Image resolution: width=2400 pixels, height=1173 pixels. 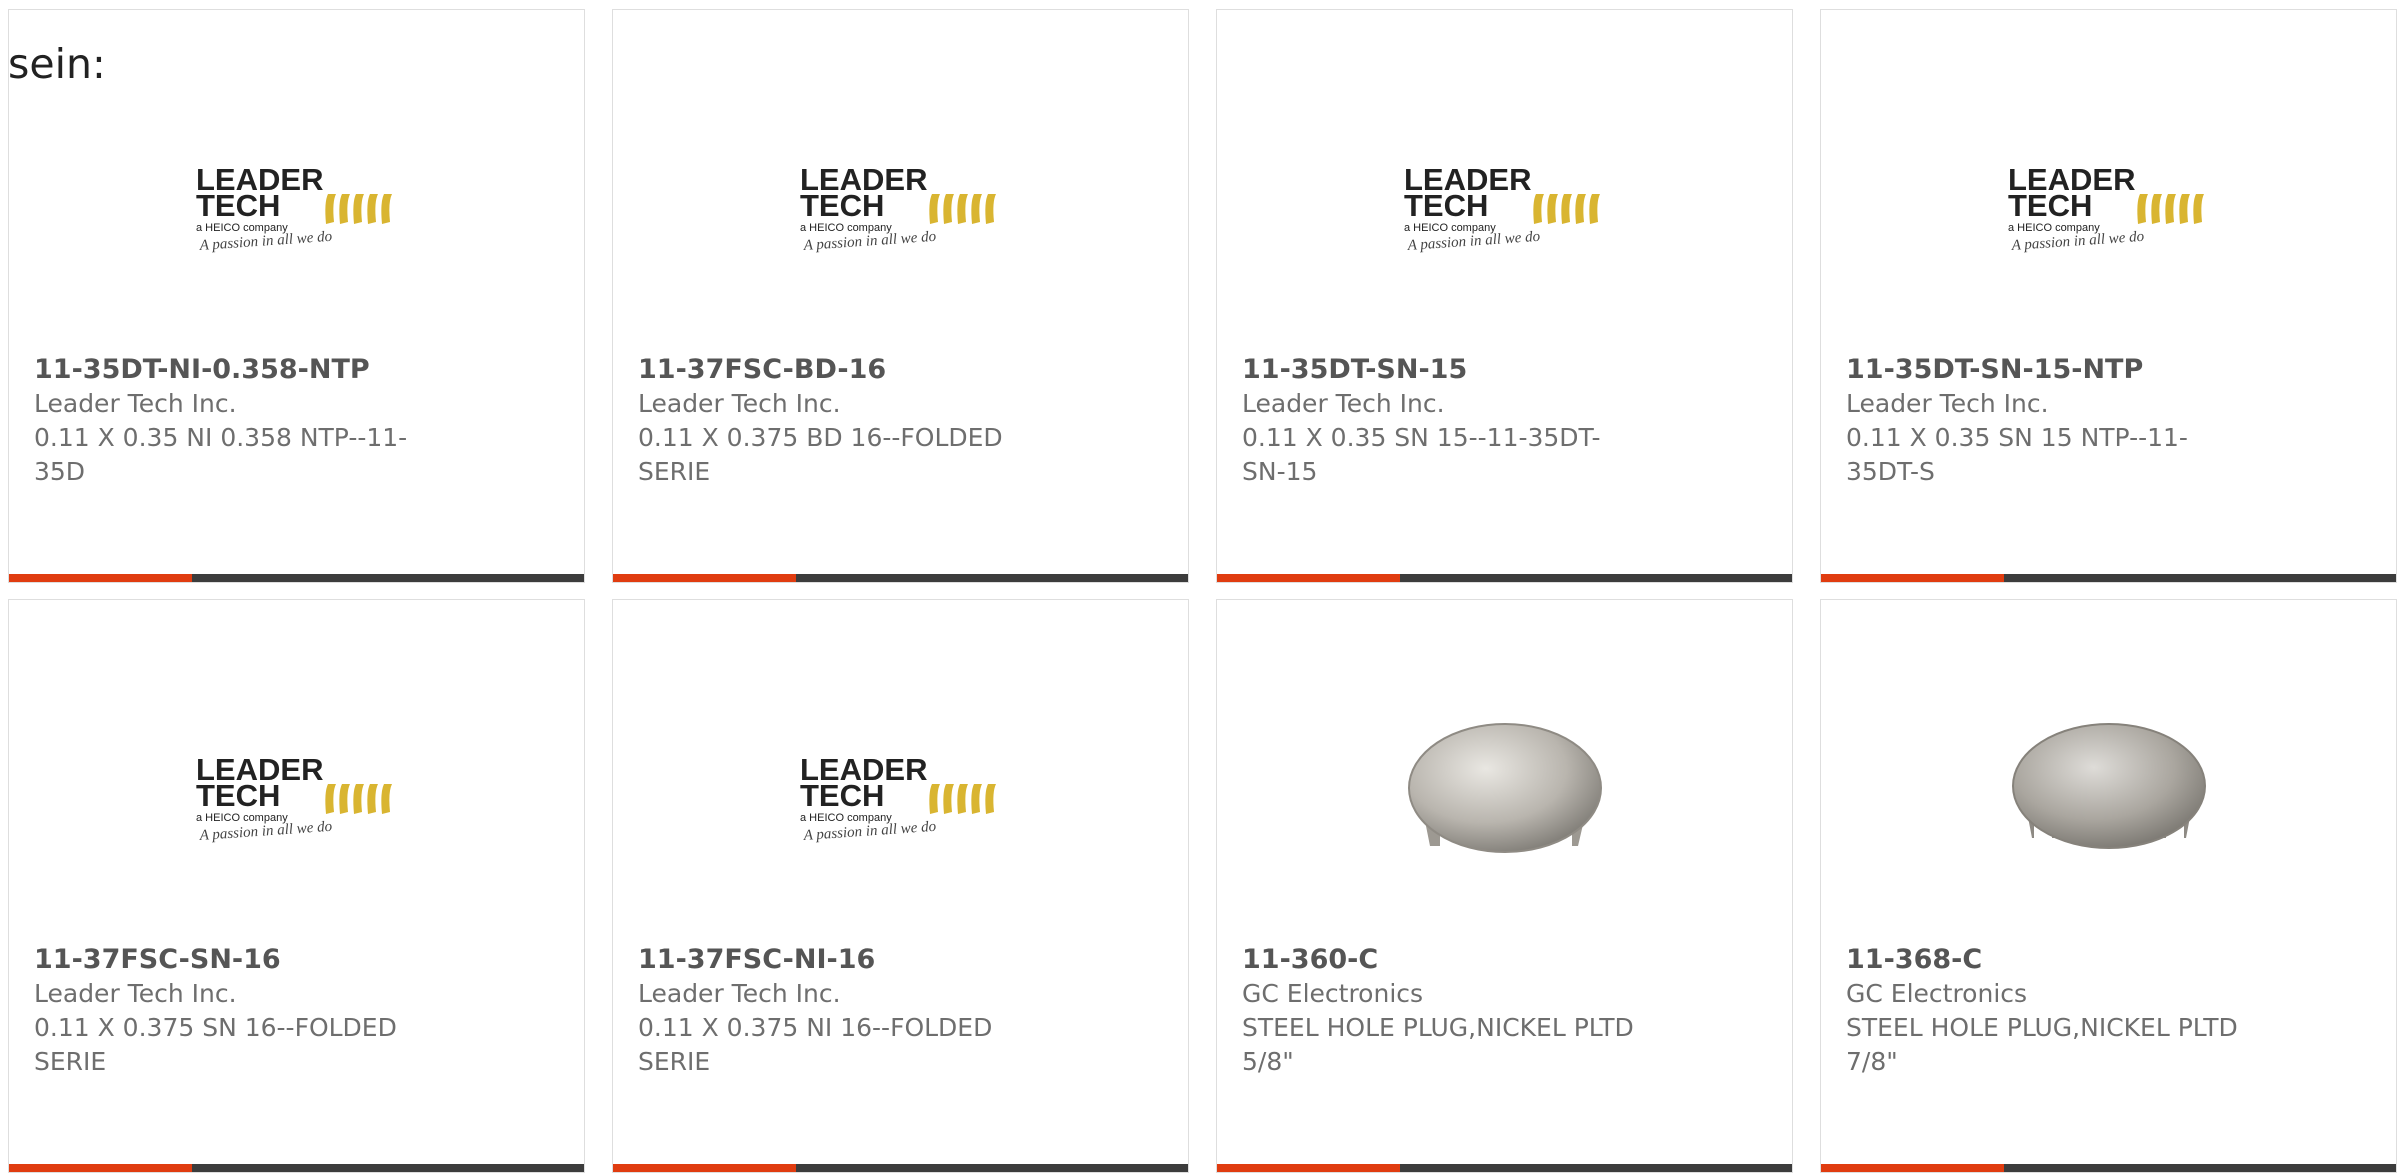 I want to click on lead-text: sein:, so click(x=57, y=64).